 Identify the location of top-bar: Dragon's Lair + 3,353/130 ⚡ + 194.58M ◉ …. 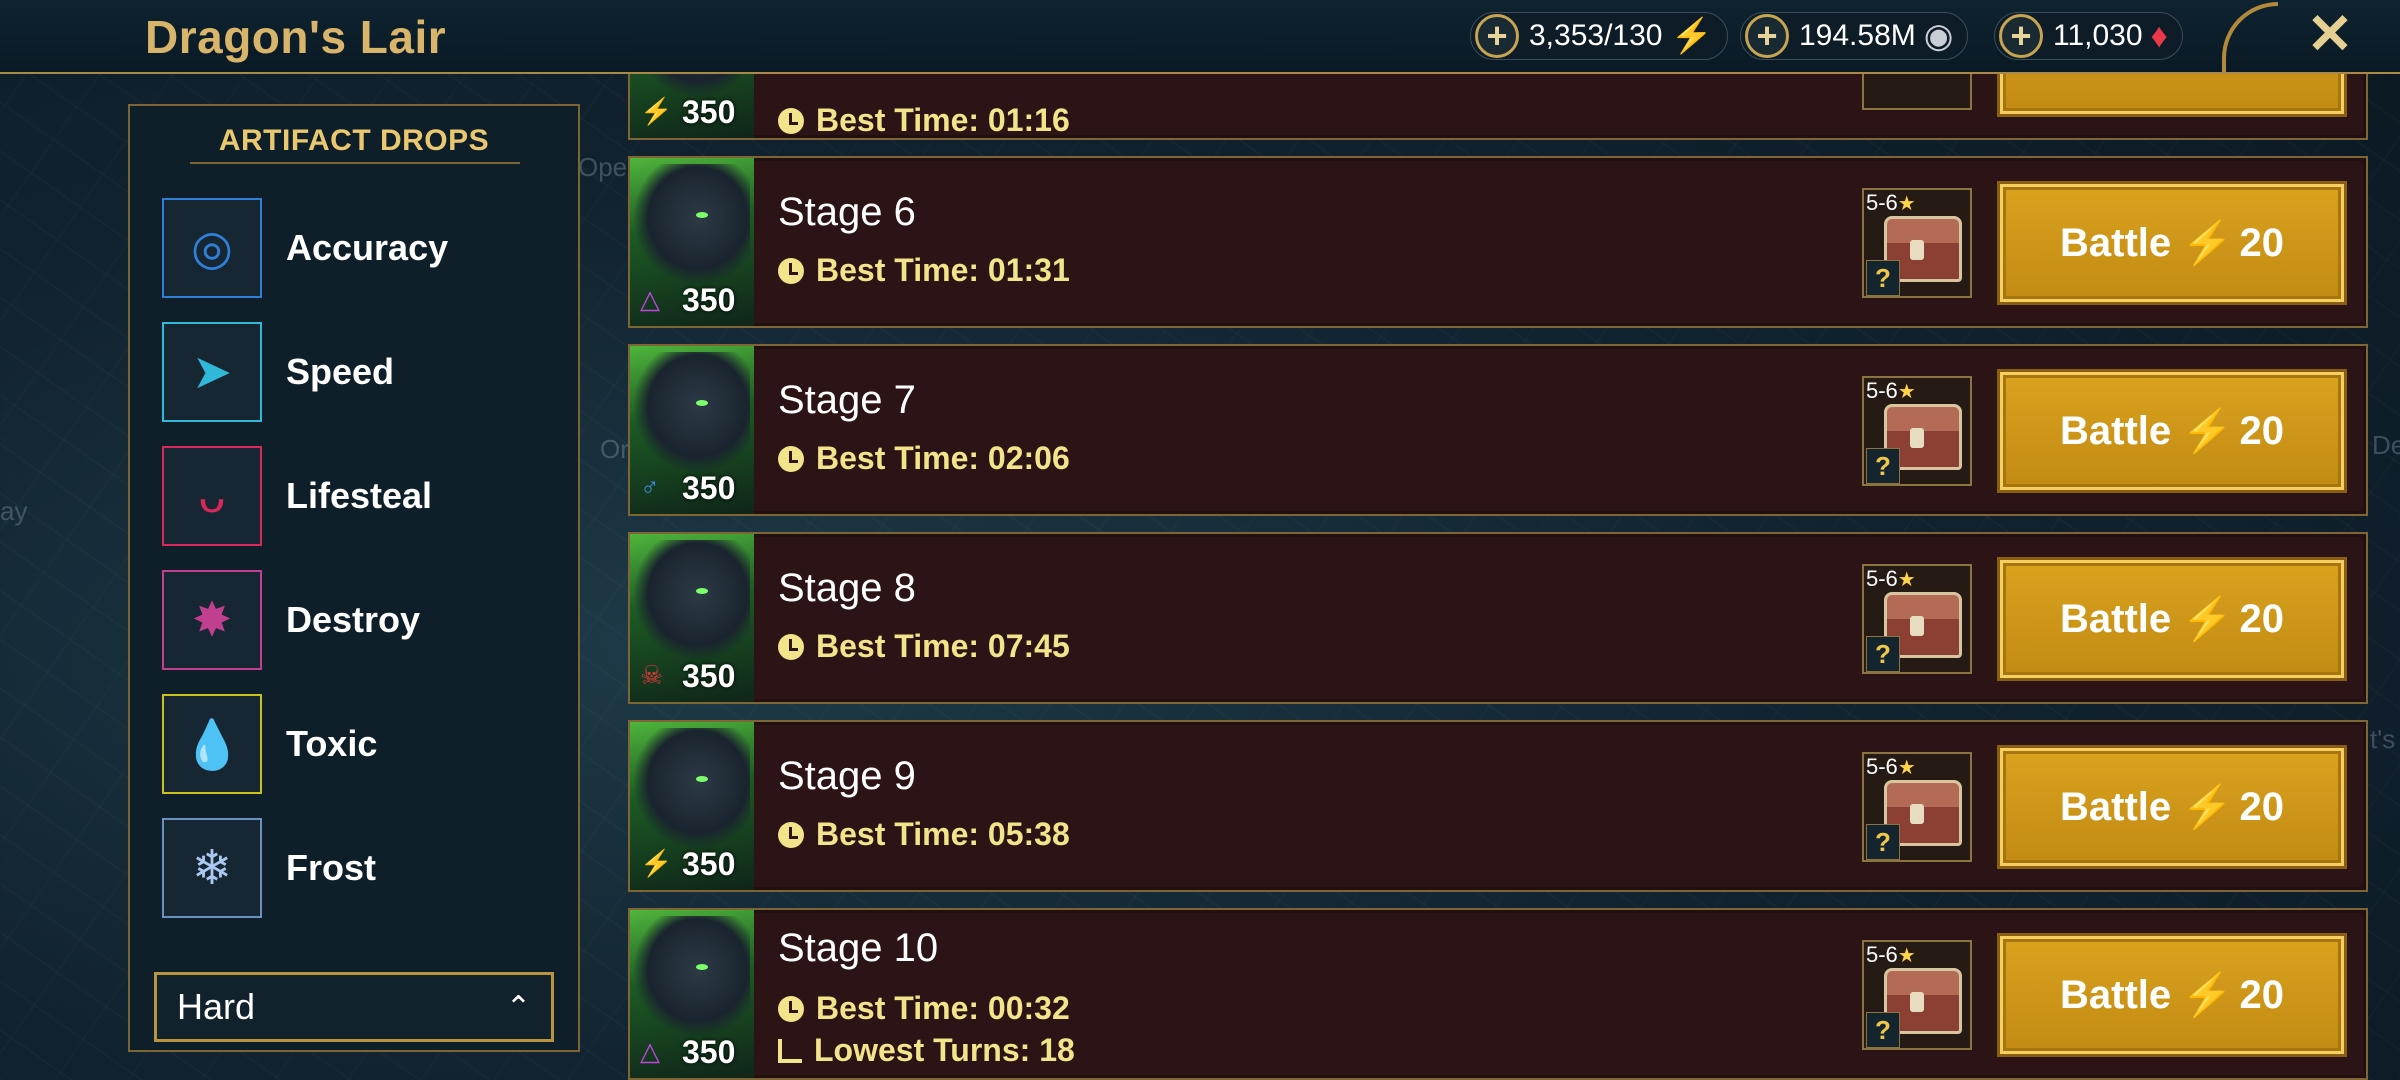
(1200, 37).